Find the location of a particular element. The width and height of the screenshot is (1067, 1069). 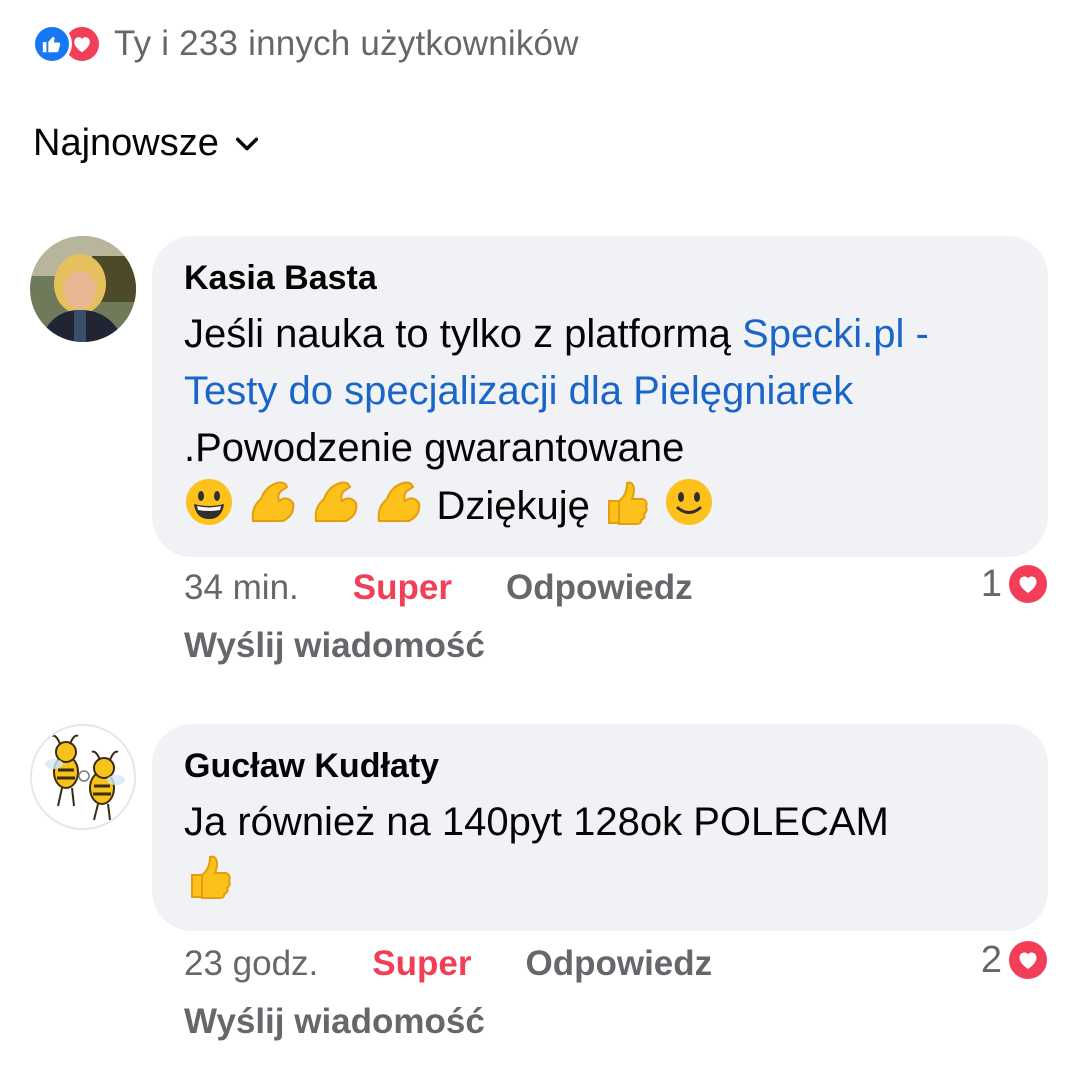

comment-actions: 34 min. Super Odpowiedz is located at coordinates (438, 588).